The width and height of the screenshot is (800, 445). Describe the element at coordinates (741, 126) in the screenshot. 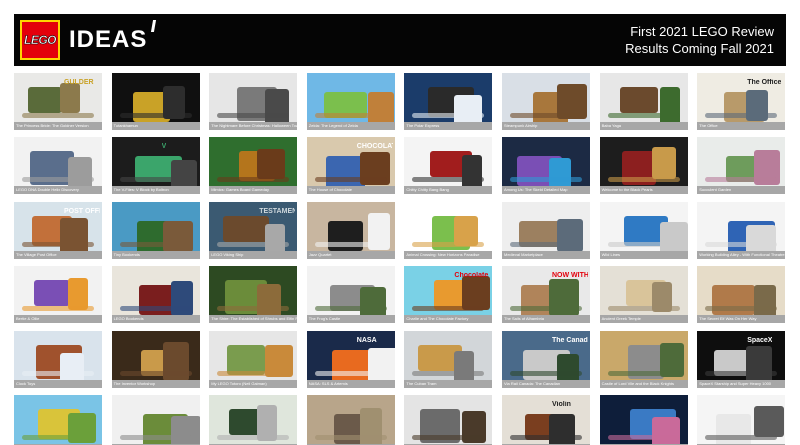

I see `project-caption: The Office` at that location.